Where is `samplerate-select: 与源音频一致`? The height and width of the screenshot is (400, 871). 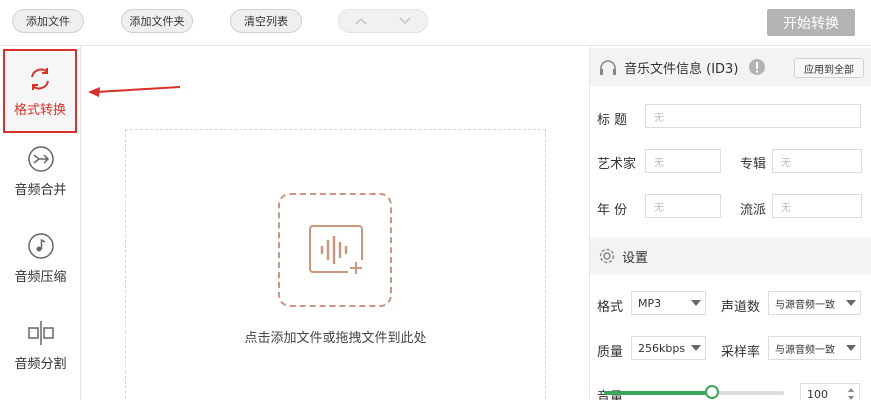
samplerate-select: 与源音频一致 is located at coordinates (814, 348).